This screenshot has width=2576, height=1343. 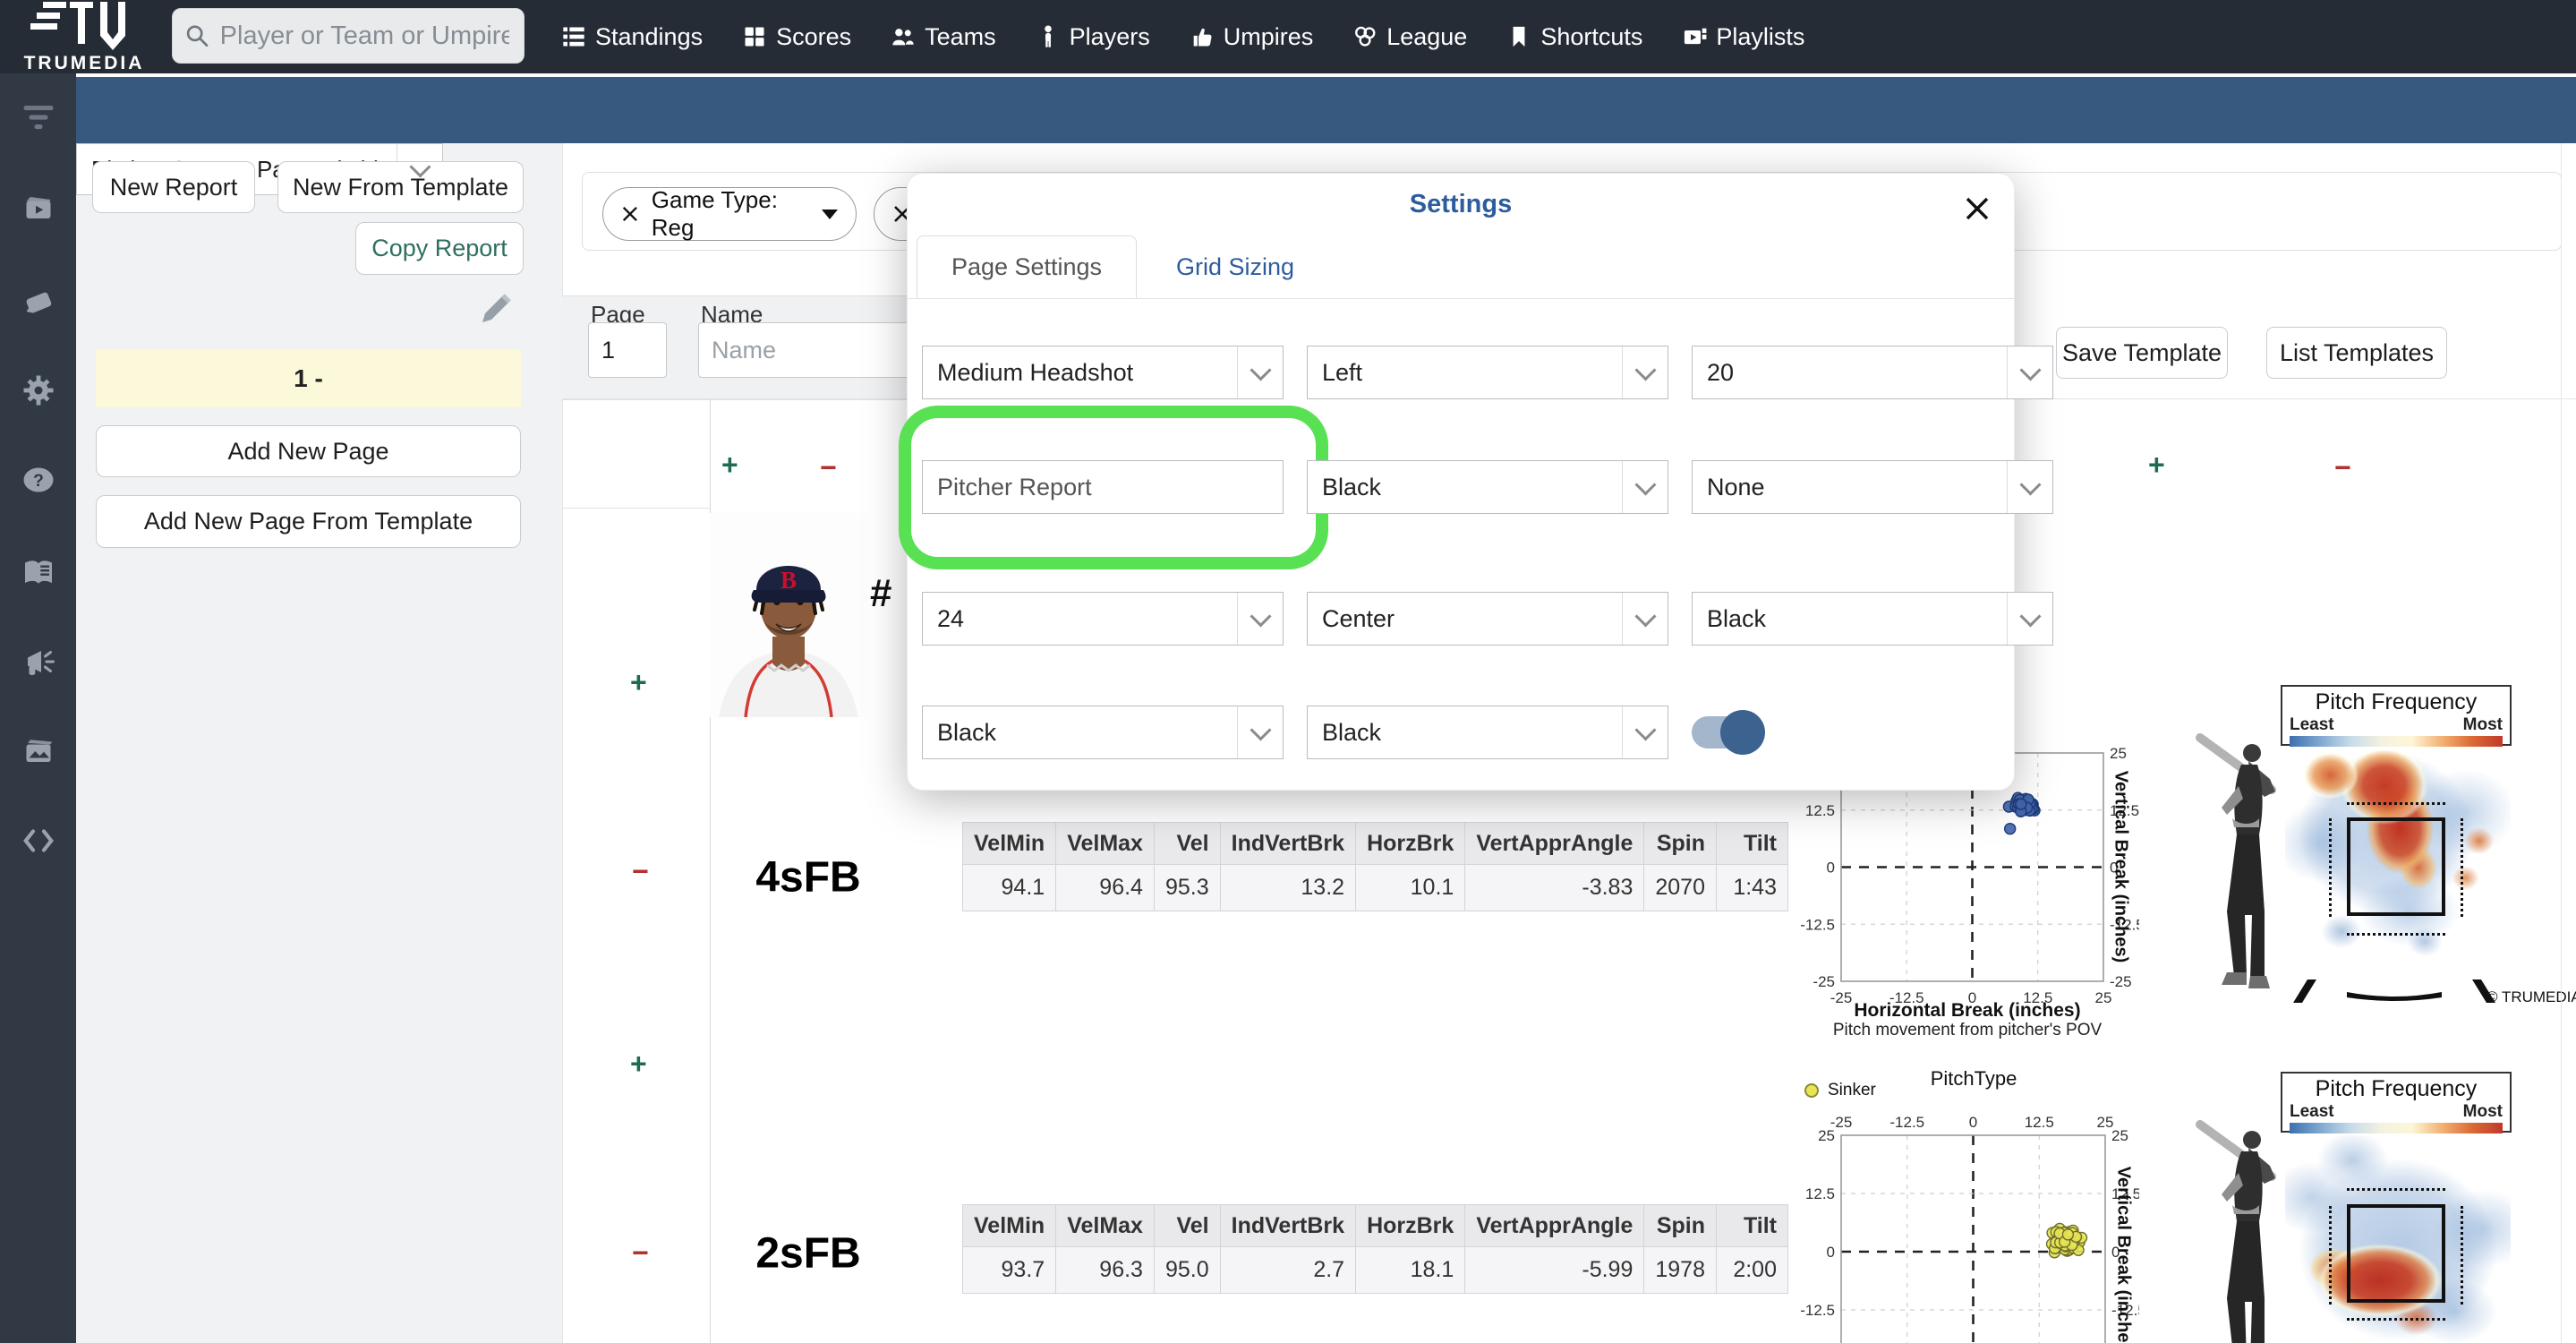 I want to click on select-player-handedness-color-l-: Black, so click(x=1872, y=619).